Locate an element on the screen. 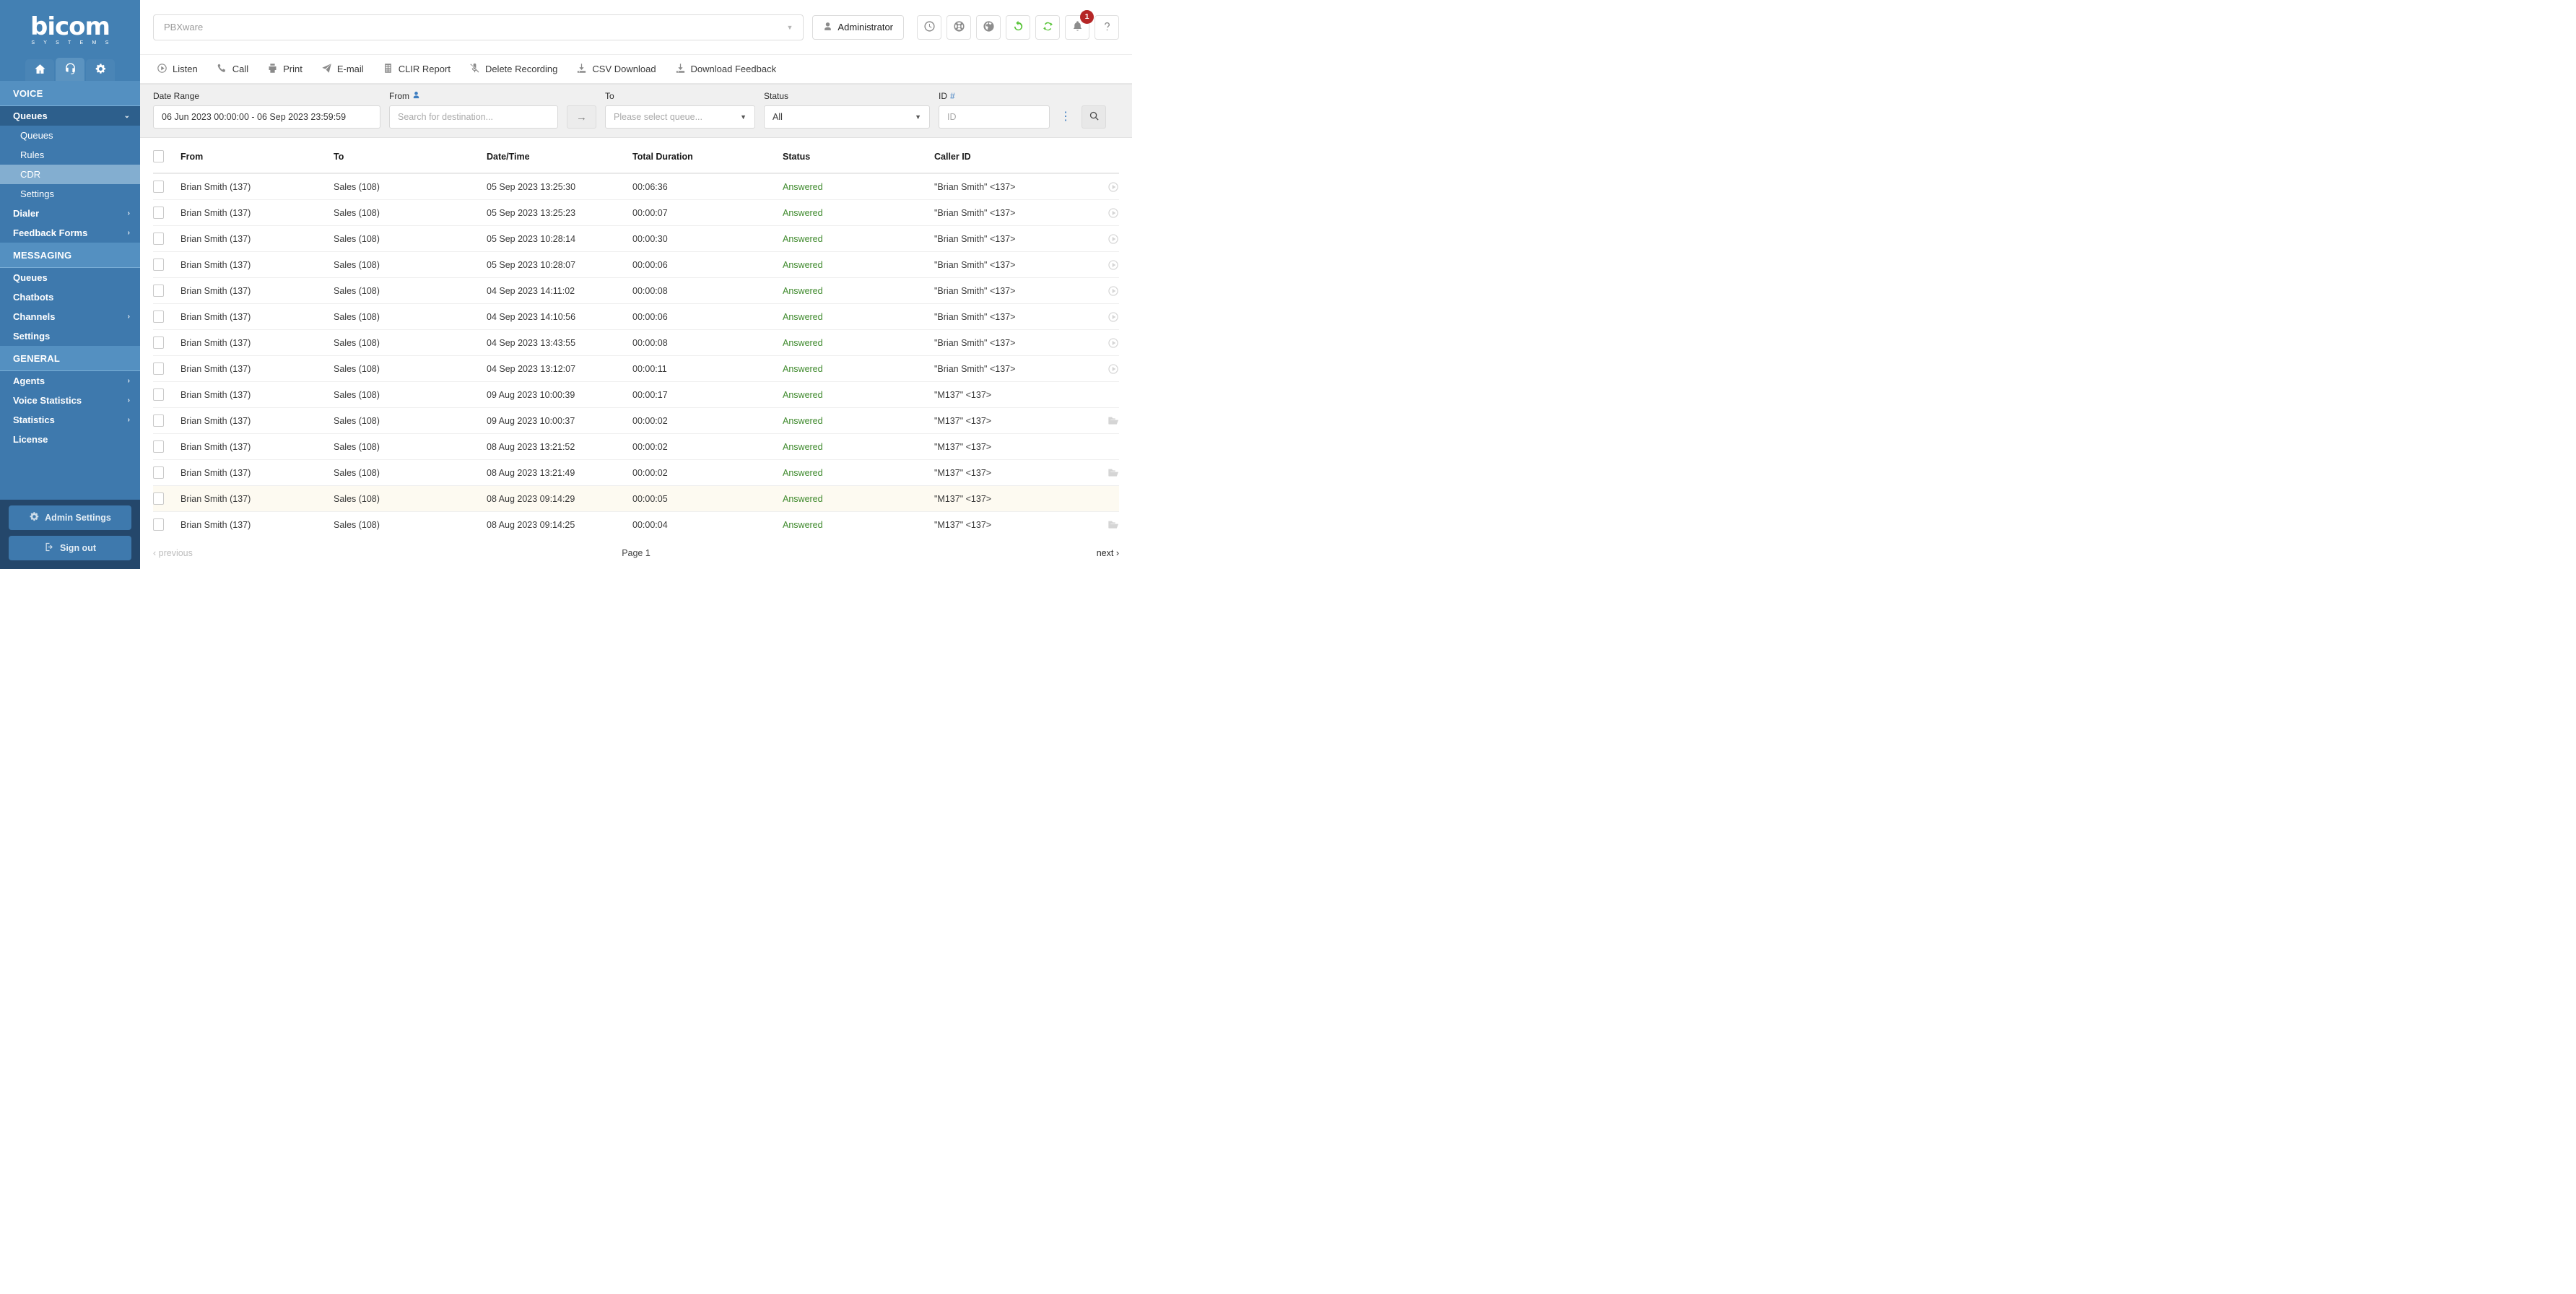 Image resolution: width=2576 pixels, height=1294 pixels. help-button is located at coordinates (1107, 27).